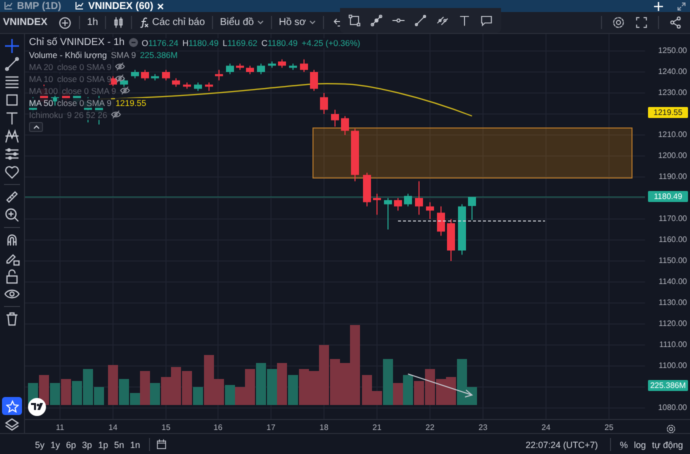 This screenshot has width=690, height=454. I want to click on zoom-in-icon, so click(12, 215).